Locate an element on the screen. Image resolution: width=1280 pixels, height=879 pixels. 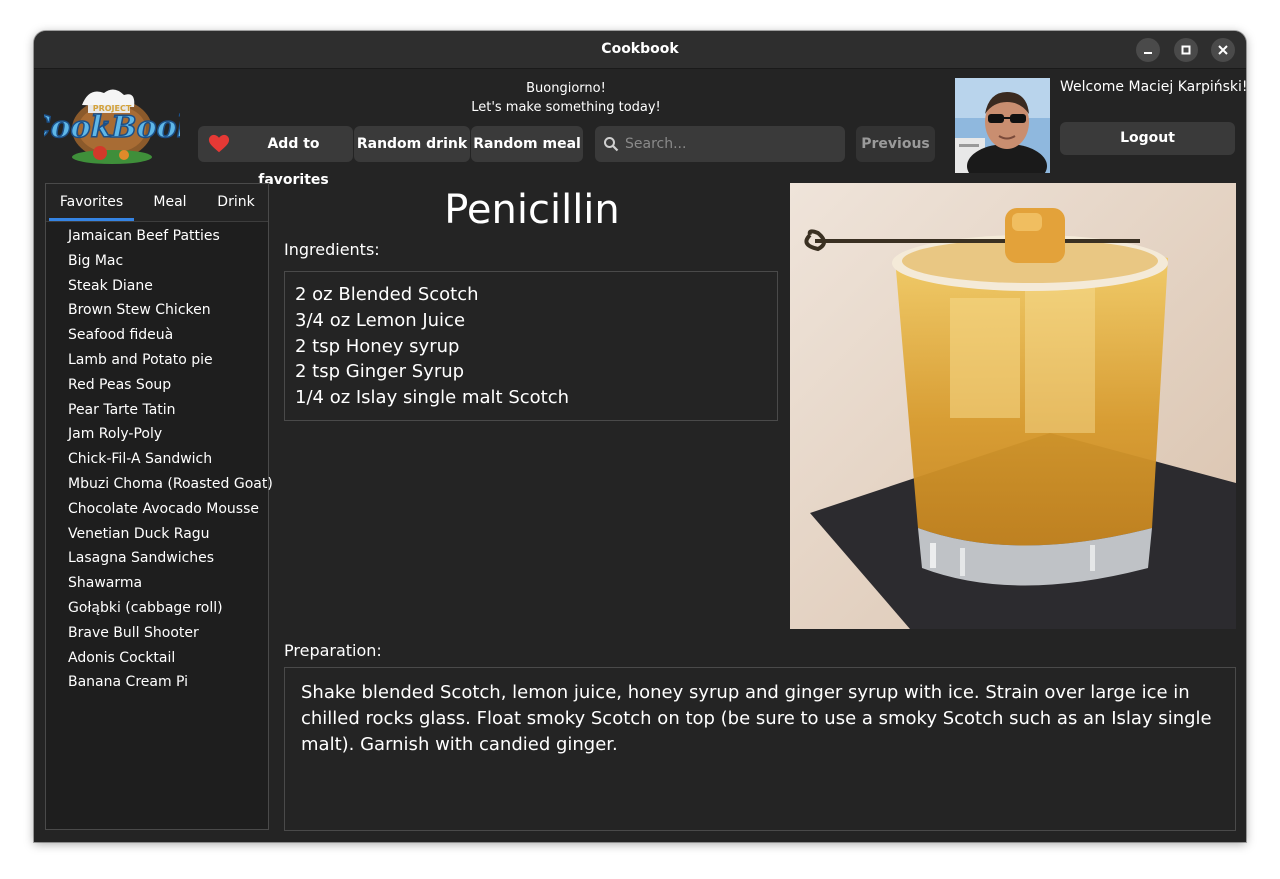
ingredient-line: 1/4 oz Islay single malt Scotch is located at coordinates (432, 398).